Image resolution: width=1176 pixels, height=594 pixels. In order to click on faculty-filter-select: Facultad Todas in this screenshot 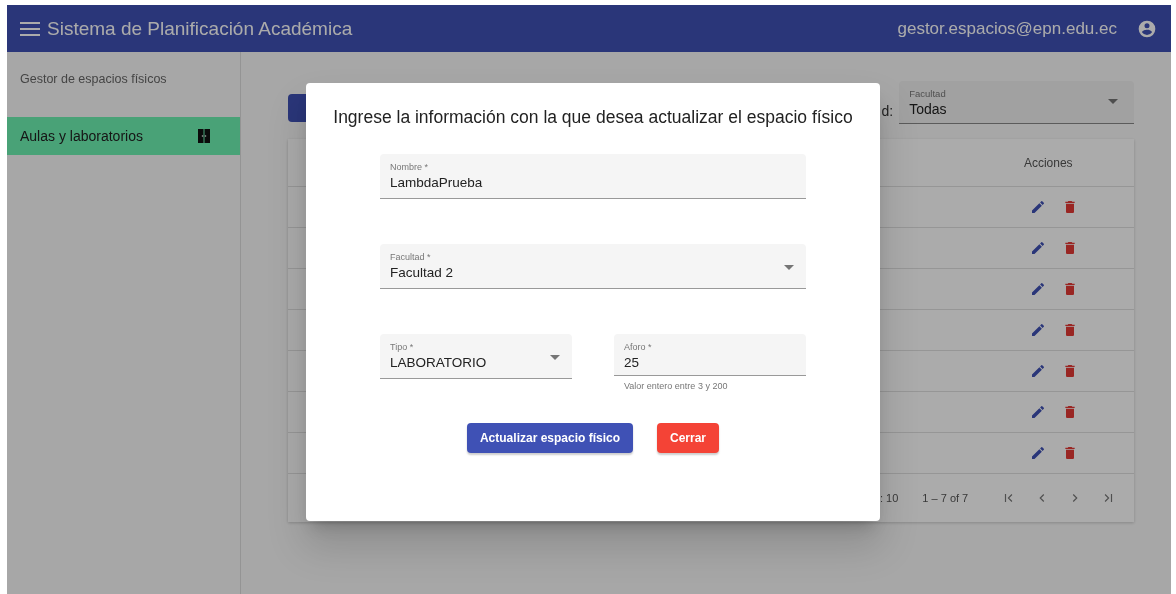, I will do `click(1017, 102)`.